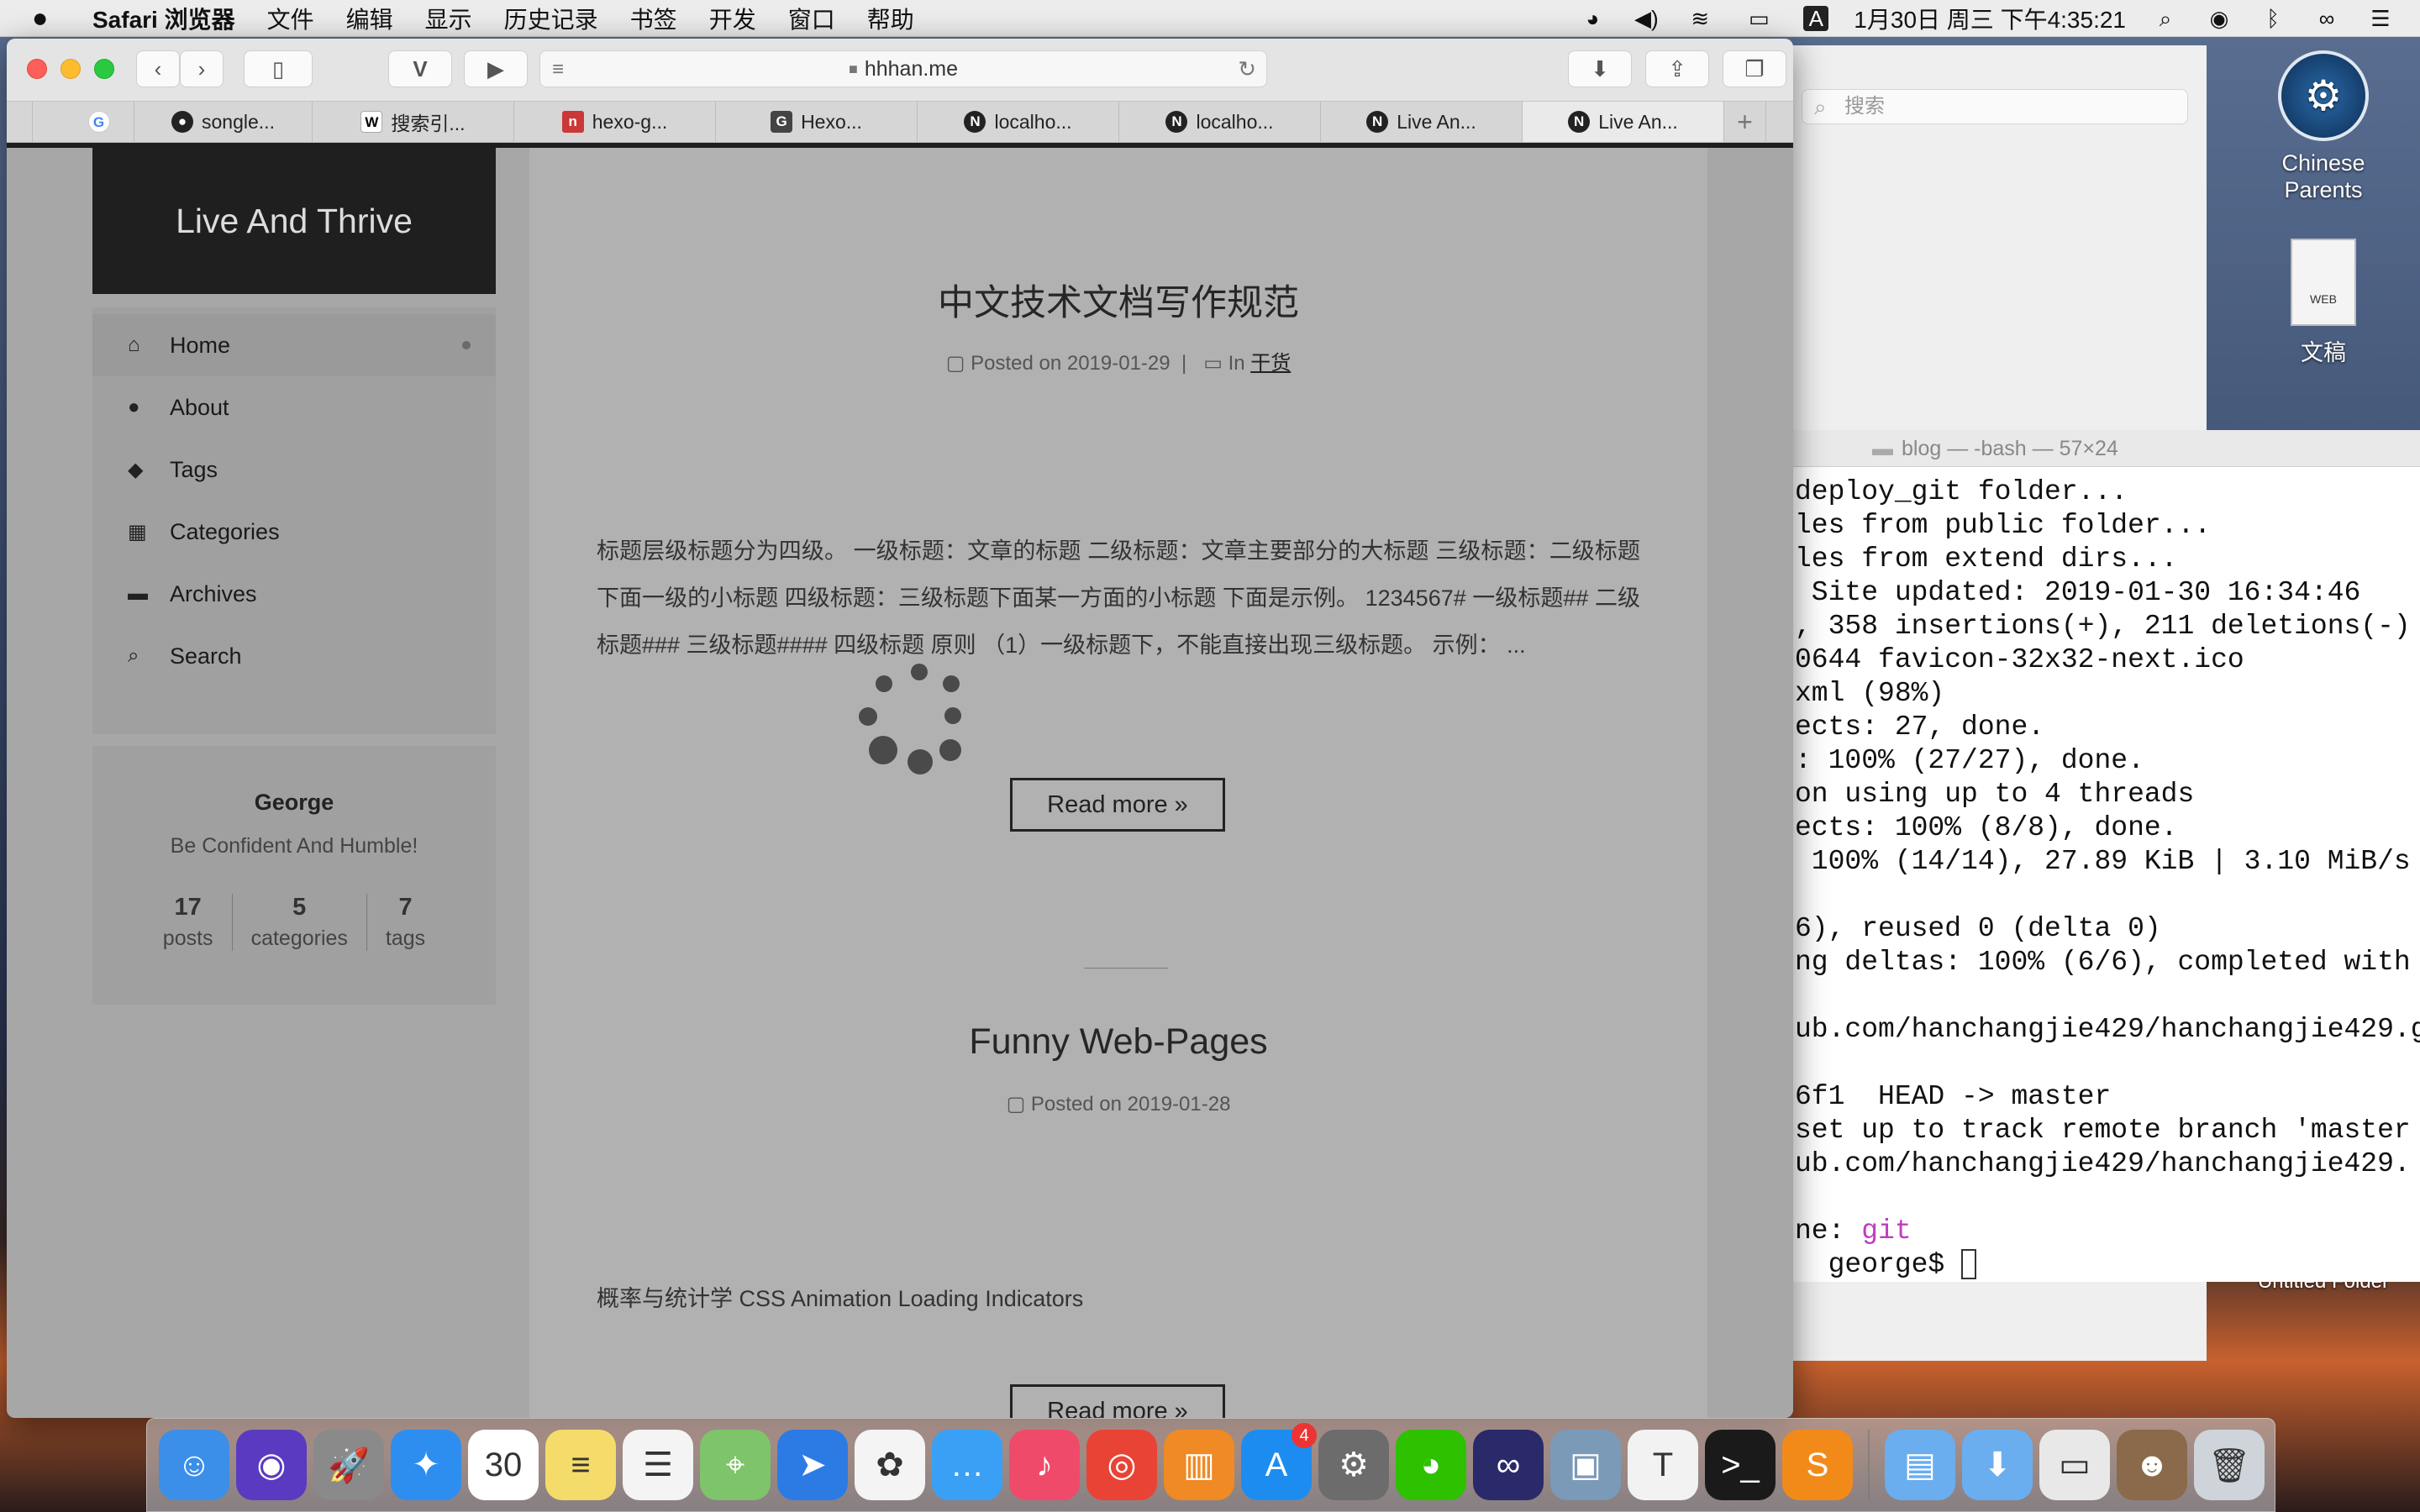 The height and width of the screenshot is (1512, 2420). I want to click on sidebar-icon: ▯, so click(278, 68).